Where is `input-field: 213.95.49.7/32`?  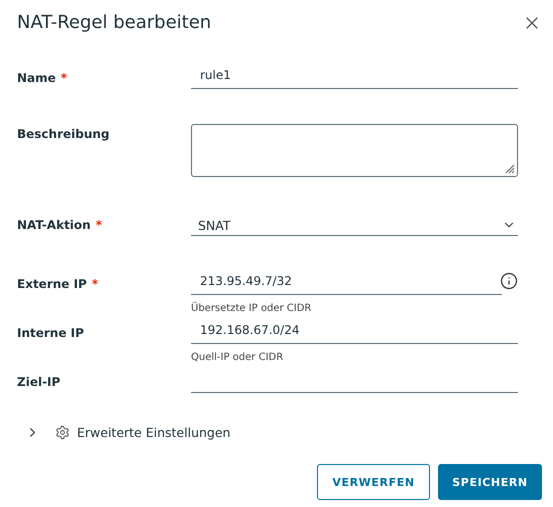 input-field: 213.95.49.7/32 is located at coordinates (346, 283).